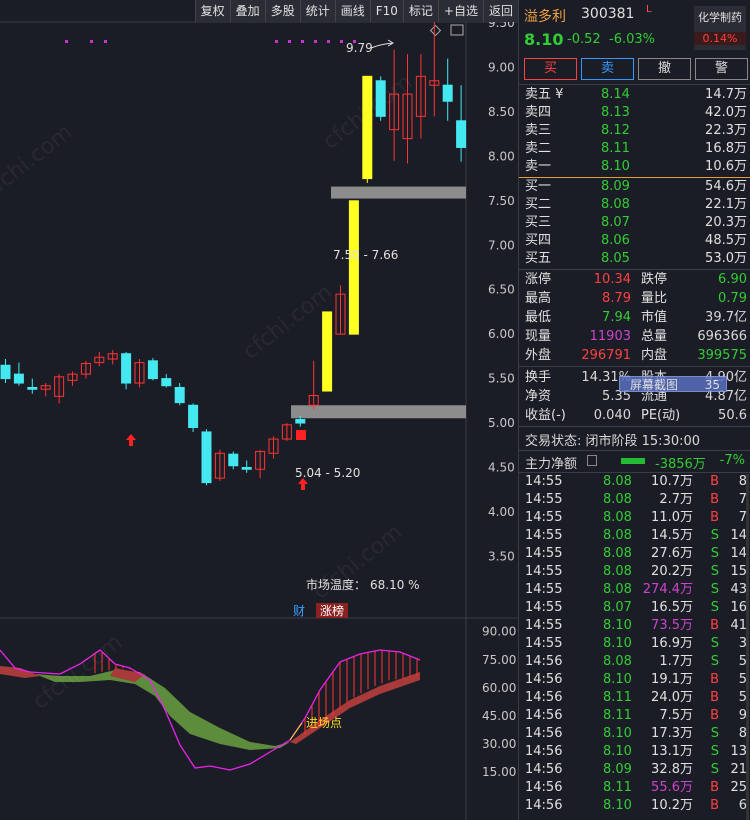 The width and height of the screenshot is (750, 820). Describe the element at coordinates (634, 241) in the screenshot. I see `bid-row: 买四 8.06 48.5万` at that location.